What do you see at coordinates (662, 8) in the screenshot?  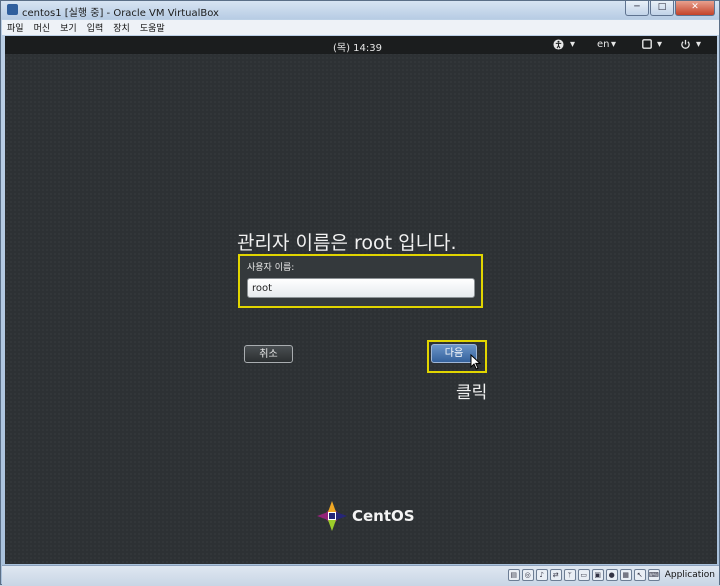 I see `maximize-button: □` at bounding box center [662, 8].